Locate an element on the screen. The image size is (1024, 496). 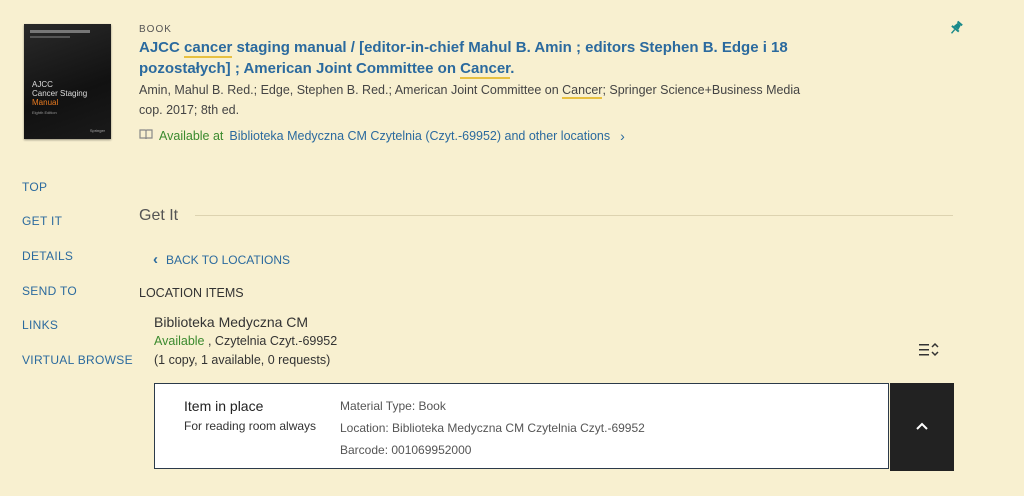
status-available: Available is located at coordinates (179, 341).